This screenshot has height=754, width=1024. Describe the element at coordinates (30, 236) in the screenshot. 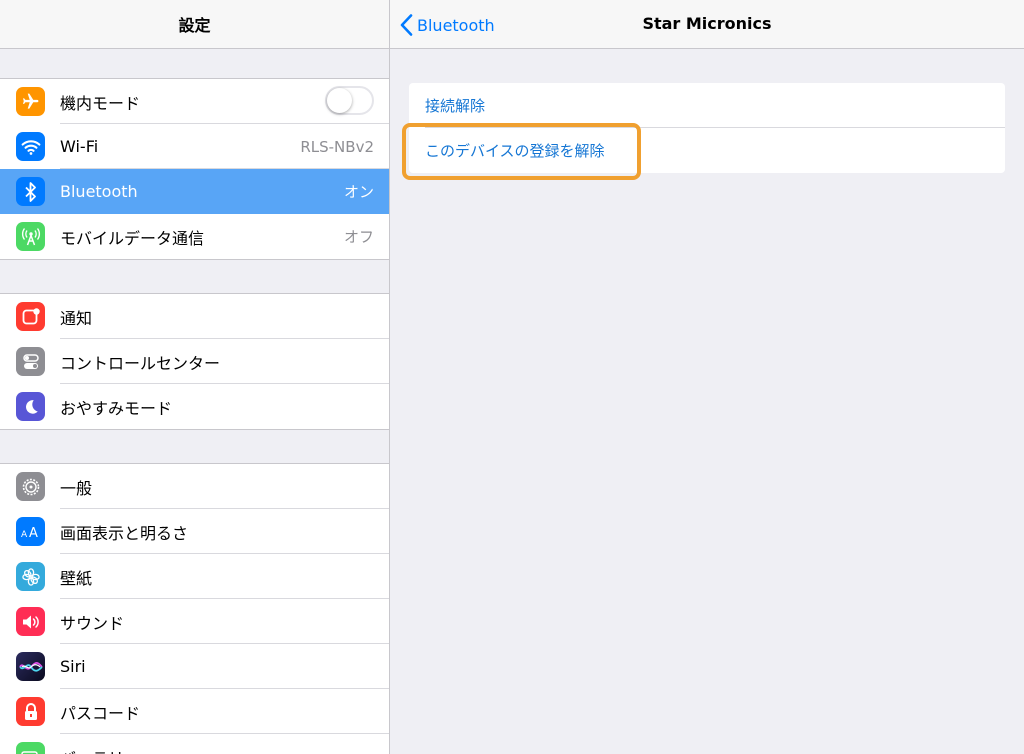

I see `cellular-icon` at that location.